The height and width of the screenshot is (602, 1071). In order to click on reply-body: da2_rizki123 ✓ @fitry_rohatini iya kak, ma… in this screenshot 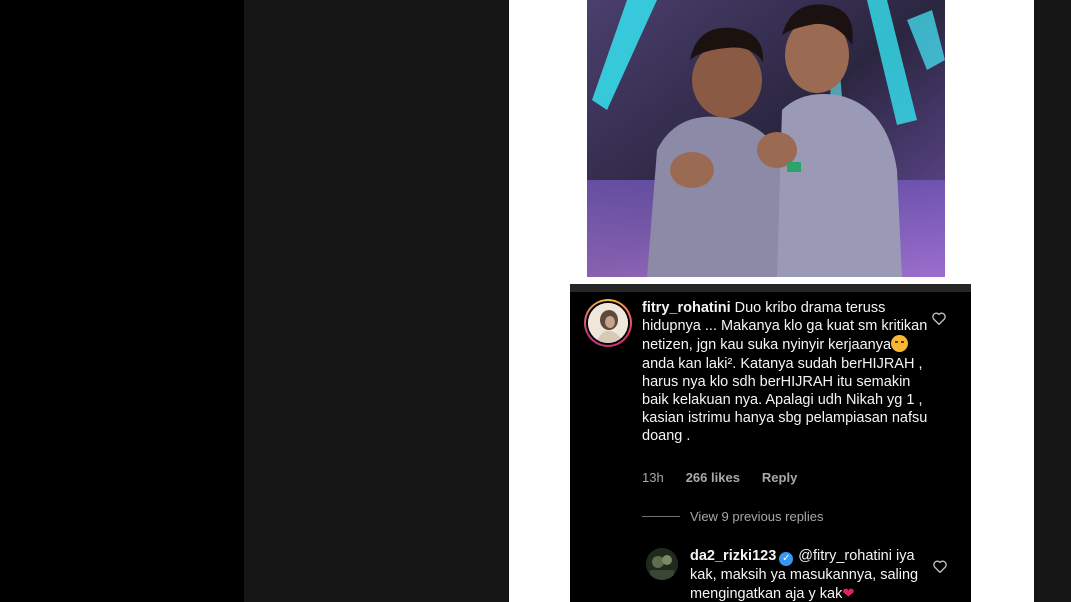, I will do `click(812, 574)`.